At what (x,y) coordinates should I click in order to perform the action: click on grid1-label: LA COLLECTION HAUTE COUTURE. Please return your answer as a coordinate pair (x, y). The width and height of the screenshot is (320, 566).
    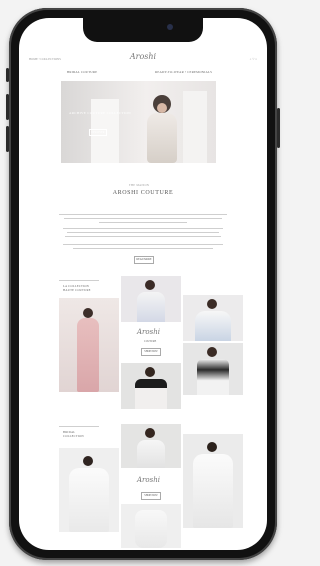
    Looking at the image, I should click on (77, 288).